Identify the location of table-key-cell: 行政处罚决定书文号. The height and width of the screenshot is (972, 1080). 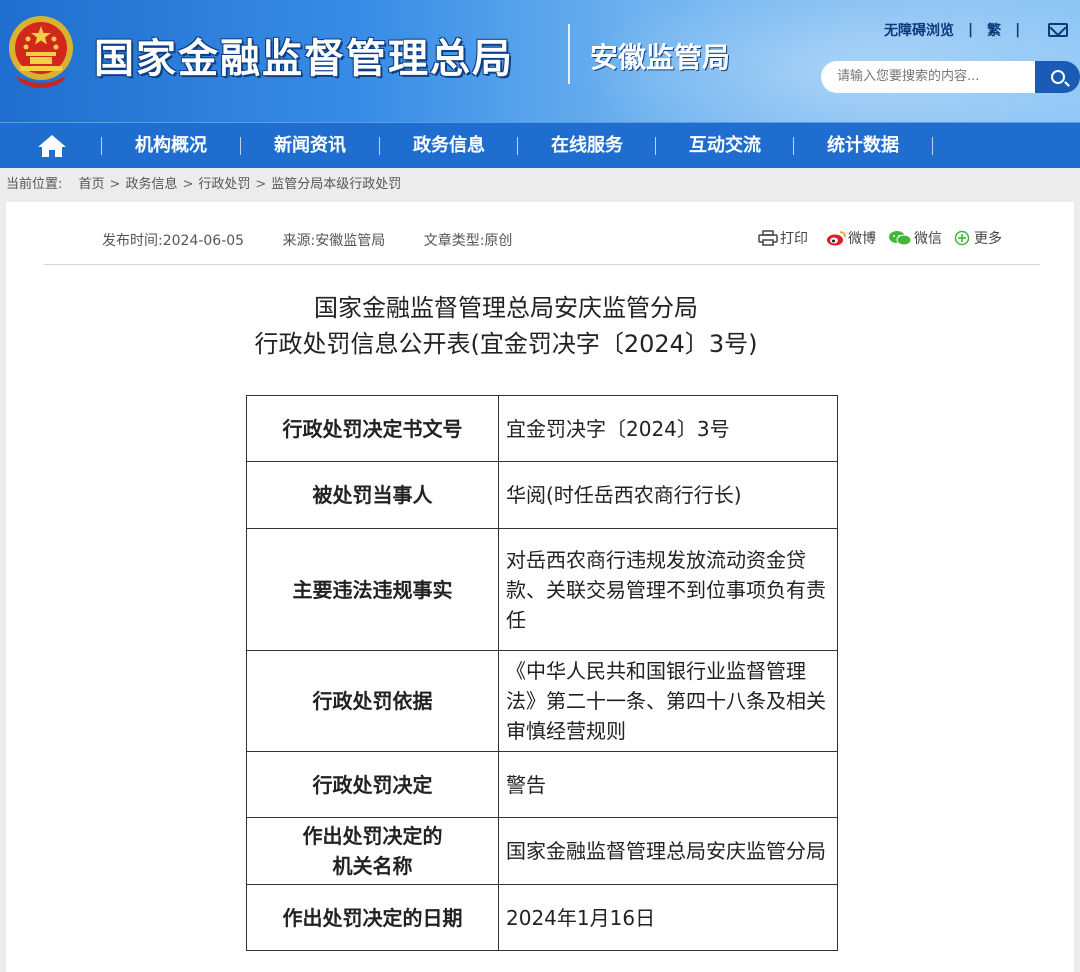
(372, 428).